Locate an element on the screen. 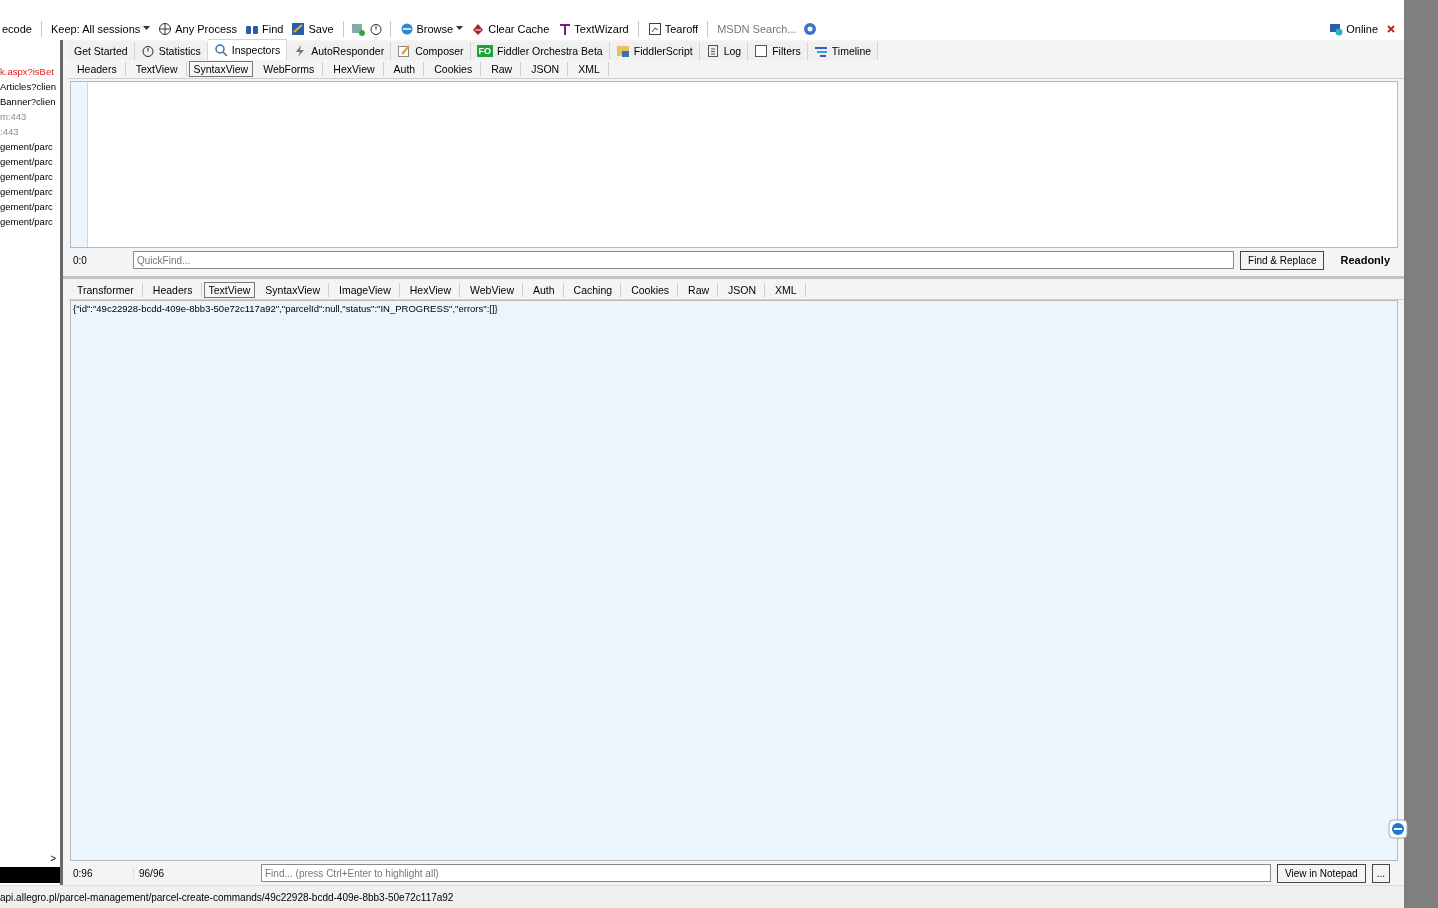 Image resolution: width=1438 pixels, height=908 pixels. cursor-position: 0:0 is located at coordinates (80, 260).